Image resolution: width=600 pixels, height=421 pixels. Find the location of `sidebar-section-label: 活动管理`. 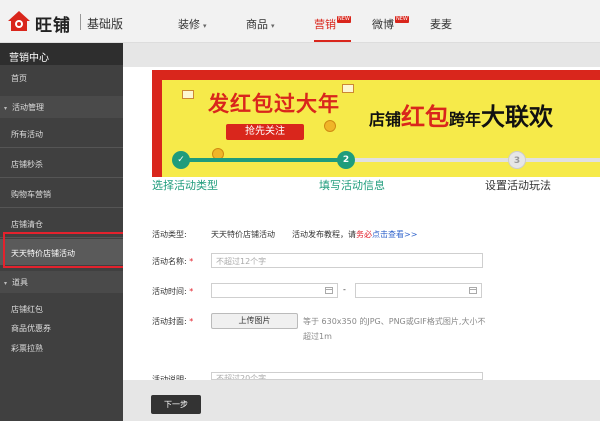

sidebar-section-label: 活动管理 is located at coordinates (28, 107).